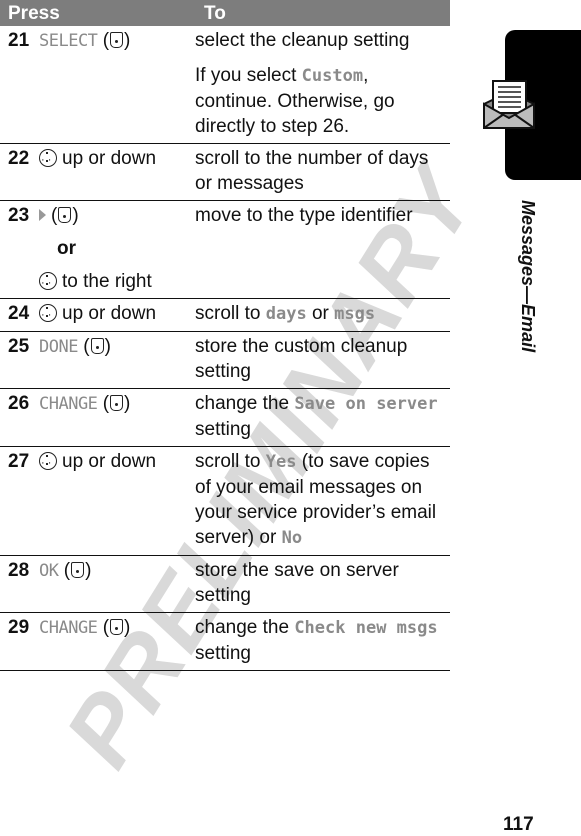 This screenshot has width=581, height=836. What do you see at coordinates (322, 641) in the screenshot?
I see `to-cell: change the Check new msgs setting` at bounding box center [322, 641].